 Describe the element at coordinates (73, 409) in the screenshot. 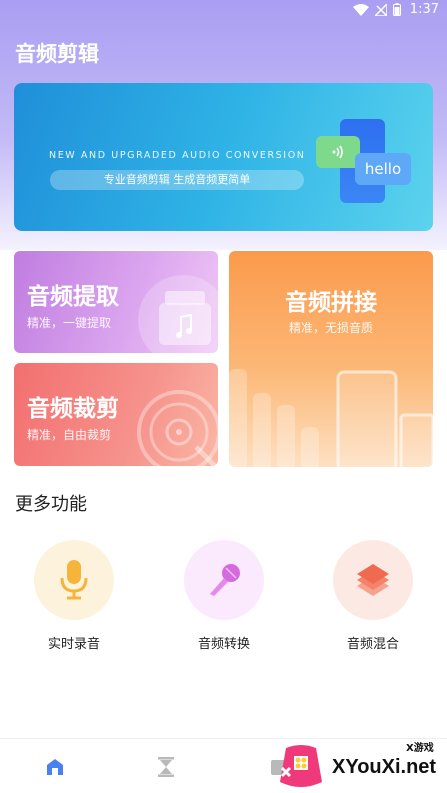

I see `card-title: 音频裁剪` at that location.